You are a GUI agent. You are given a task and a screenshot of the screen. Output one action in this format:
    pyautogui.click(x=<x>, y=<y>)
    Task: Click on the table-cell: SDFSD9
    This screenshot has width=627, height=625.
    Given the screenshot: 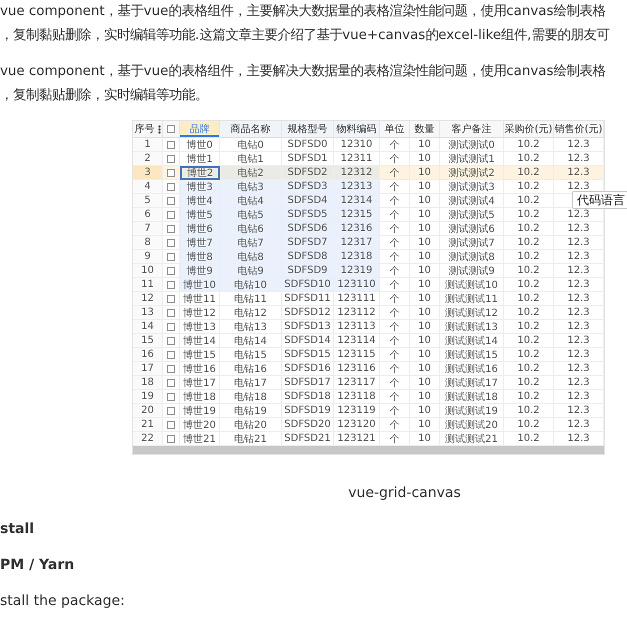 What is the action you would take?
    pyautogui.click(x=308, y=271)
    